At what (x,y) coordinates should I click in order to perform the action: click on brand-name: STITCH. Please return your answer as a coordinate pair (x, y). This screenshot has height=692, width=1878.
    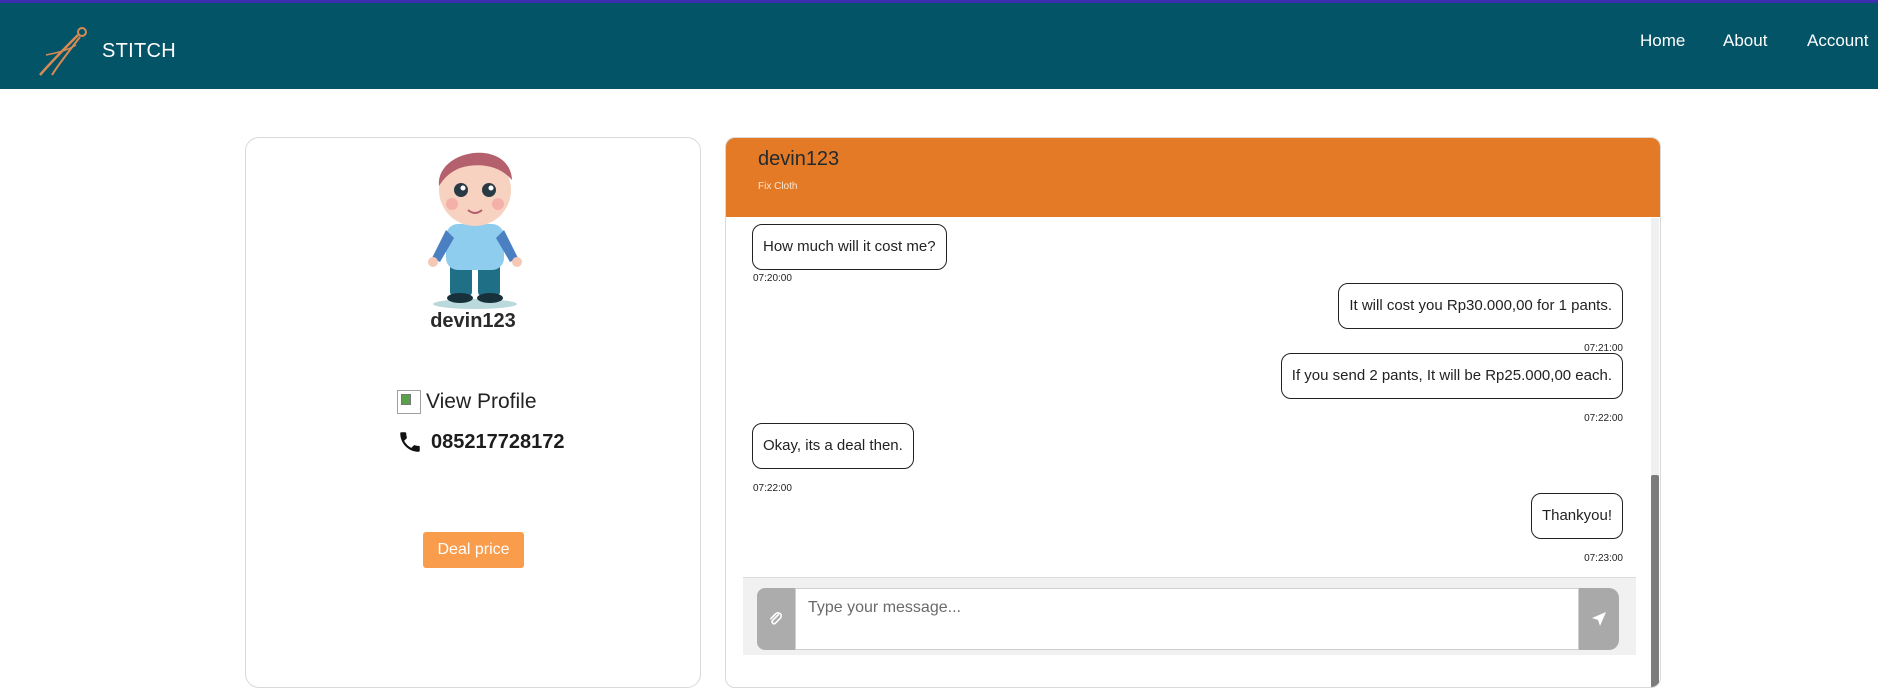
    Looking at the image, I should click on (139, 50).